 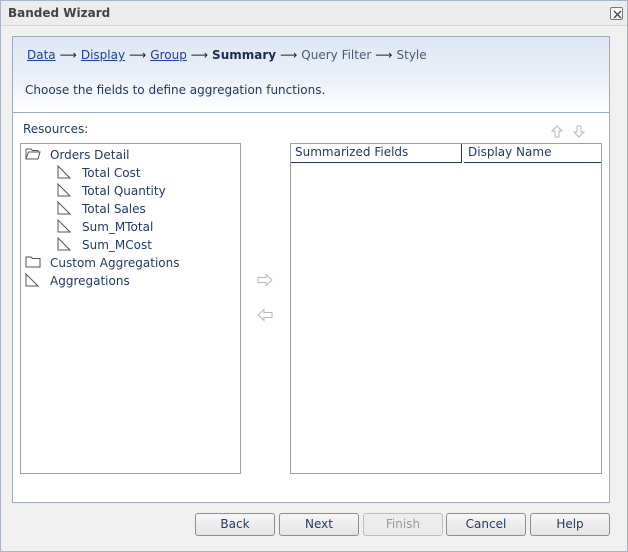 What do you see at coordinates (90, 155) in the screenshot?
I see `tree-node-label: Orders Detail` at bounding box center [90, 155].